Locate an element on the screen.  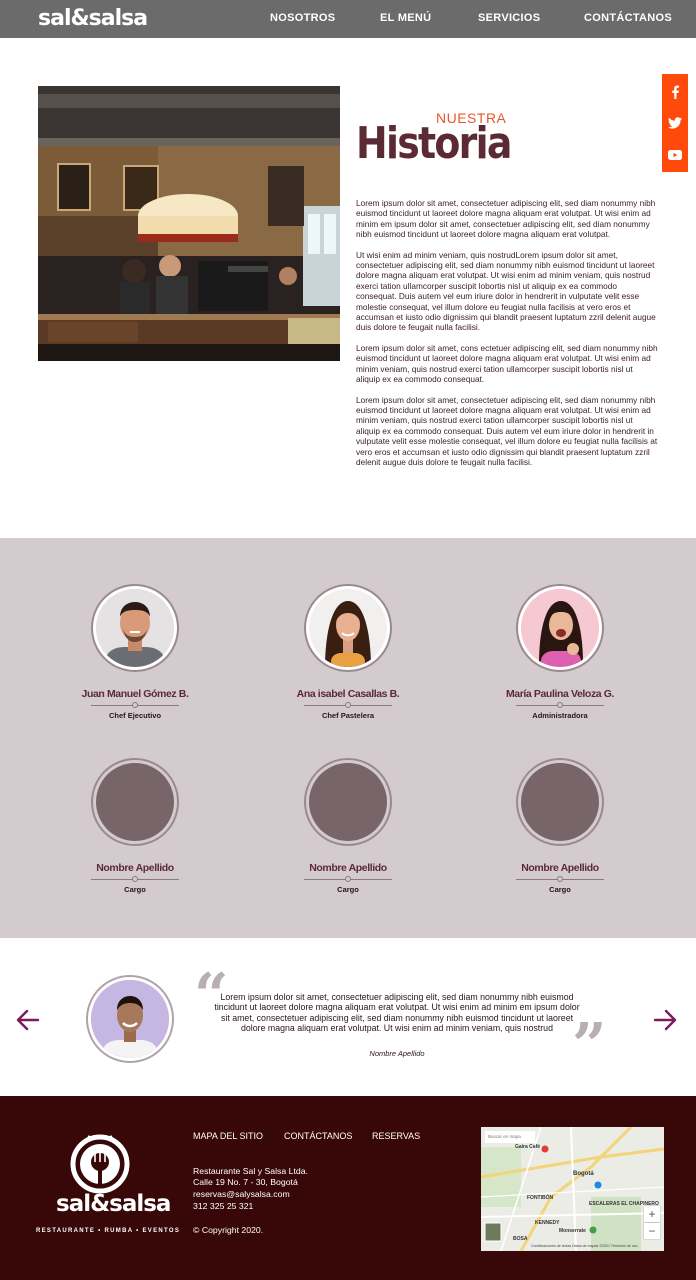
map-zoom-in-button: + is located at coordinates (652, 1214).